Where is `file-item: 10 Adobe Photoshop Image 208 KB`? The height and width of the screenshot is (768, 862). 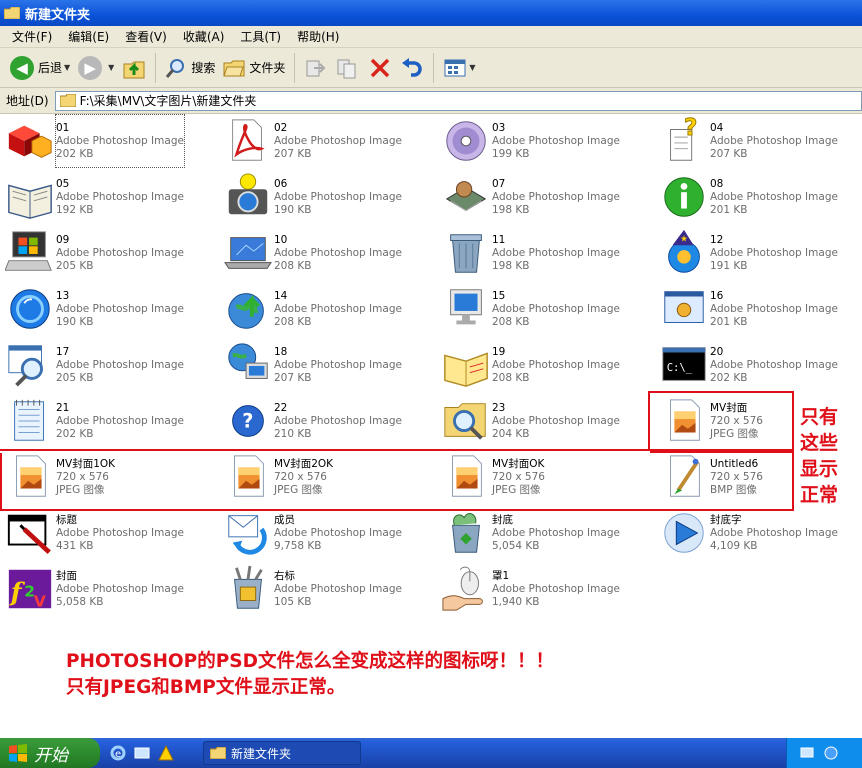
file-item: 10 Adobe Photoshop Image 208 KB is located at coordinates (327, 253).